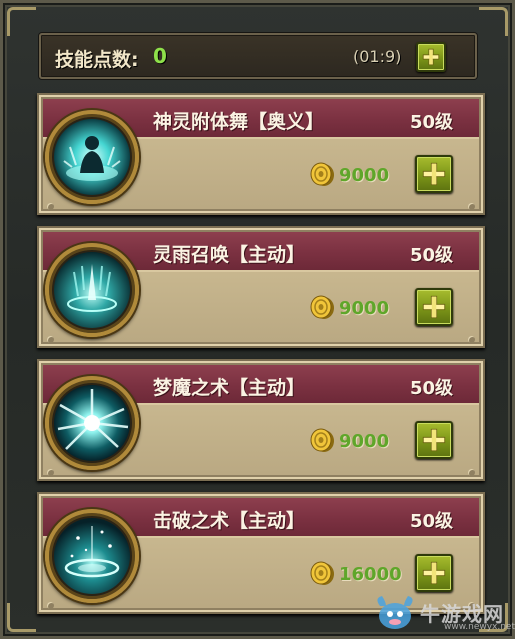 This screenshot has height=639, width=515. I want to click on break-technique-icon, so click(92, 556).